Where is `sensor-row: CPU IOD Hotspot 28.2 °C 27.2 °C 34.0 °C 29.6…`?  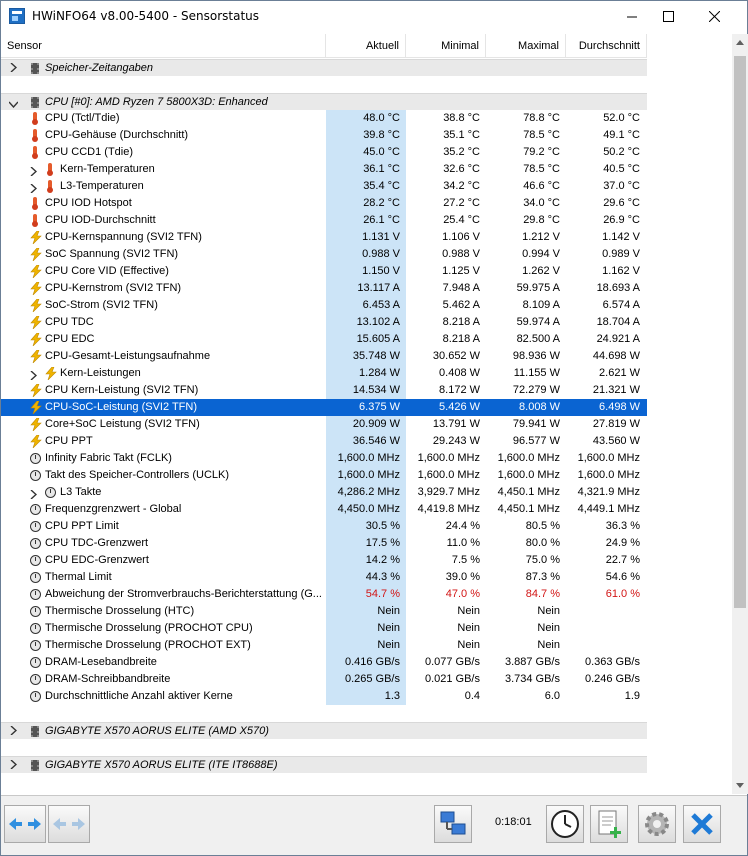
sensor-row: CPU IOD Hotspot 28.2 °C 27.2 °C 34.0 °C 29.6… is located at coordinates (324, 203).